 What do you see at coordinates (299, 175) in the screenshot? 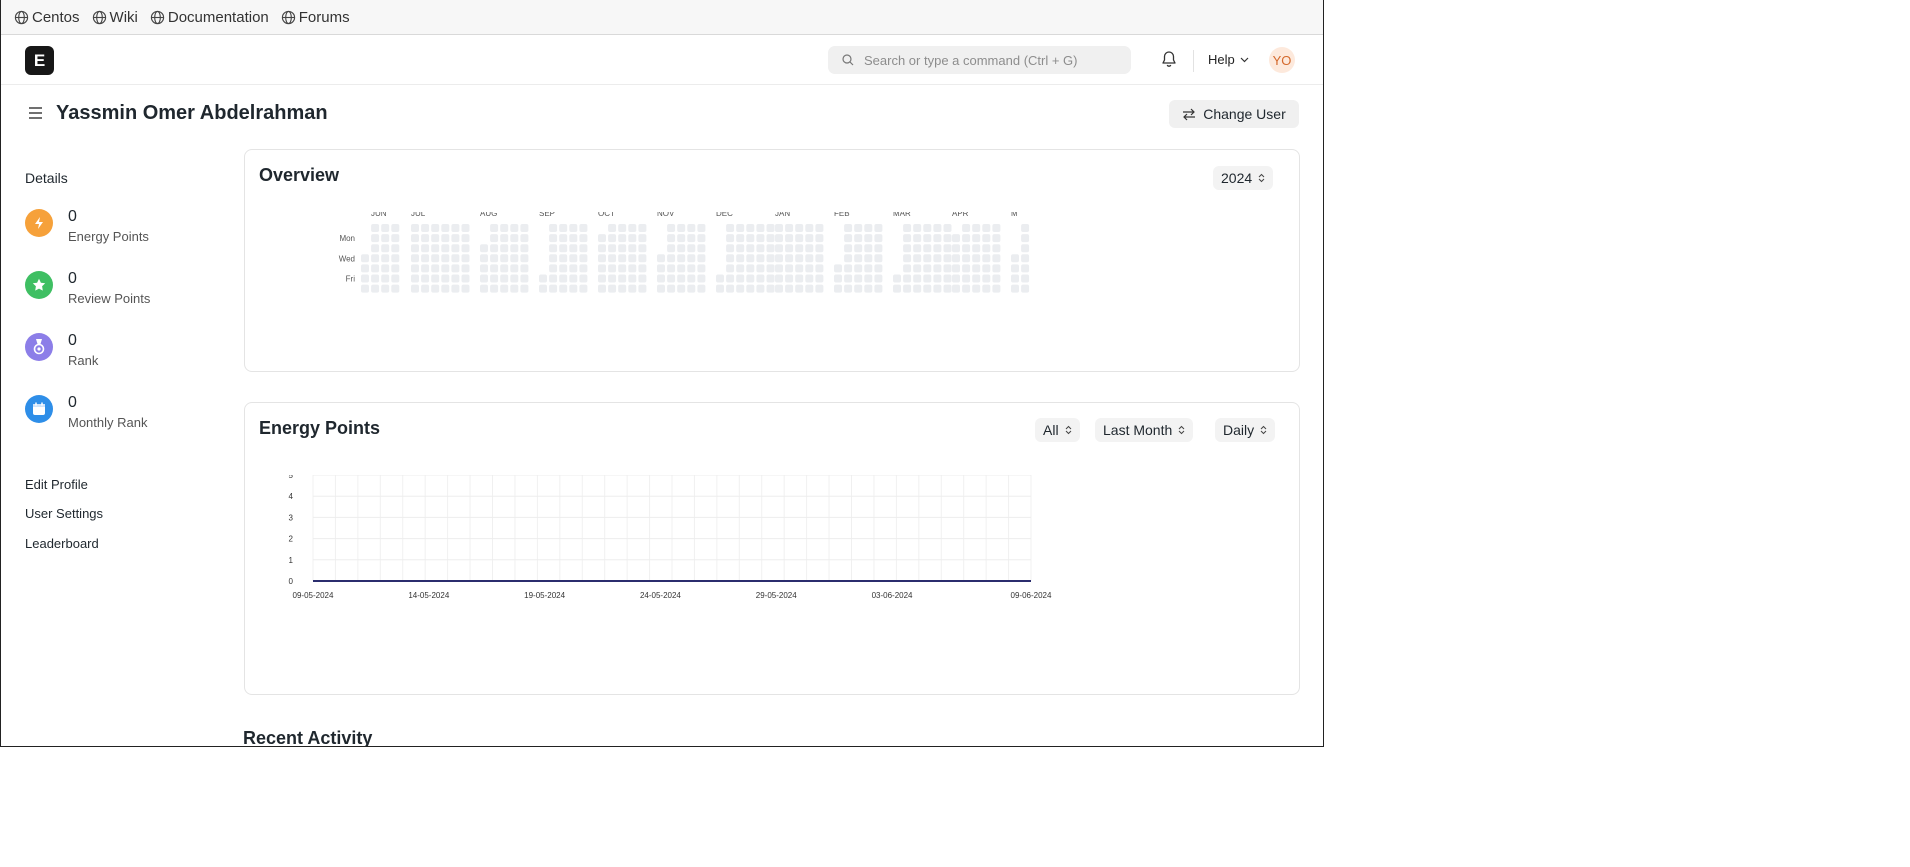
I see `overview-title: Overview` at bounding box center [299, 175].